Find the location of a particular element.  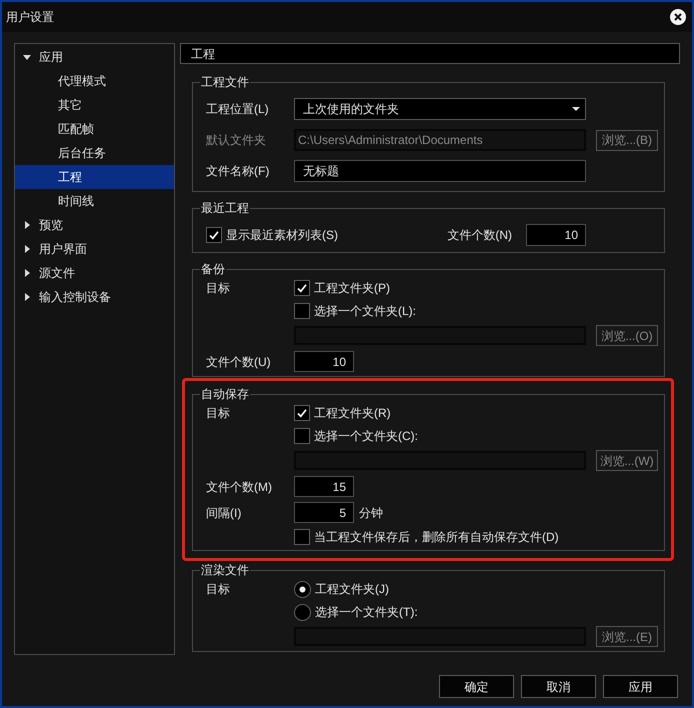

option-label: 当工程文件保存后，删除所有自动保存文件(D) is located at coordinates (436, 537).